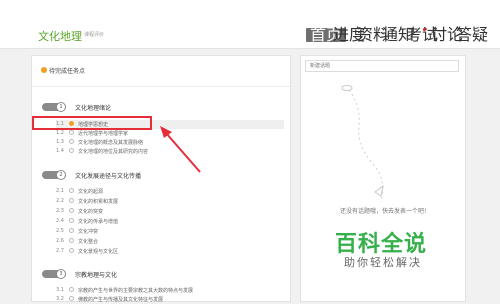 This screenshot has width=500, height=304. What do you see at coordinates (382, 66) in the screenshot?
I see `new-topic-input` at bounding box center [382, 66].